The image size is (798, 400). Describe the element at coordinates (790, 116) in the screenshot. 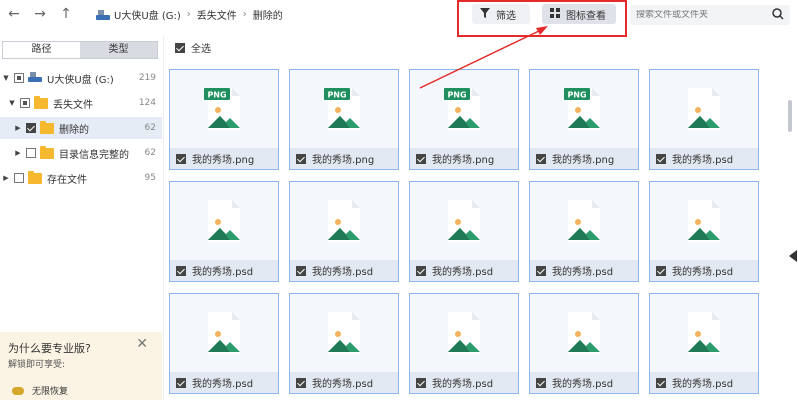

I see `scrollbar` at that location.